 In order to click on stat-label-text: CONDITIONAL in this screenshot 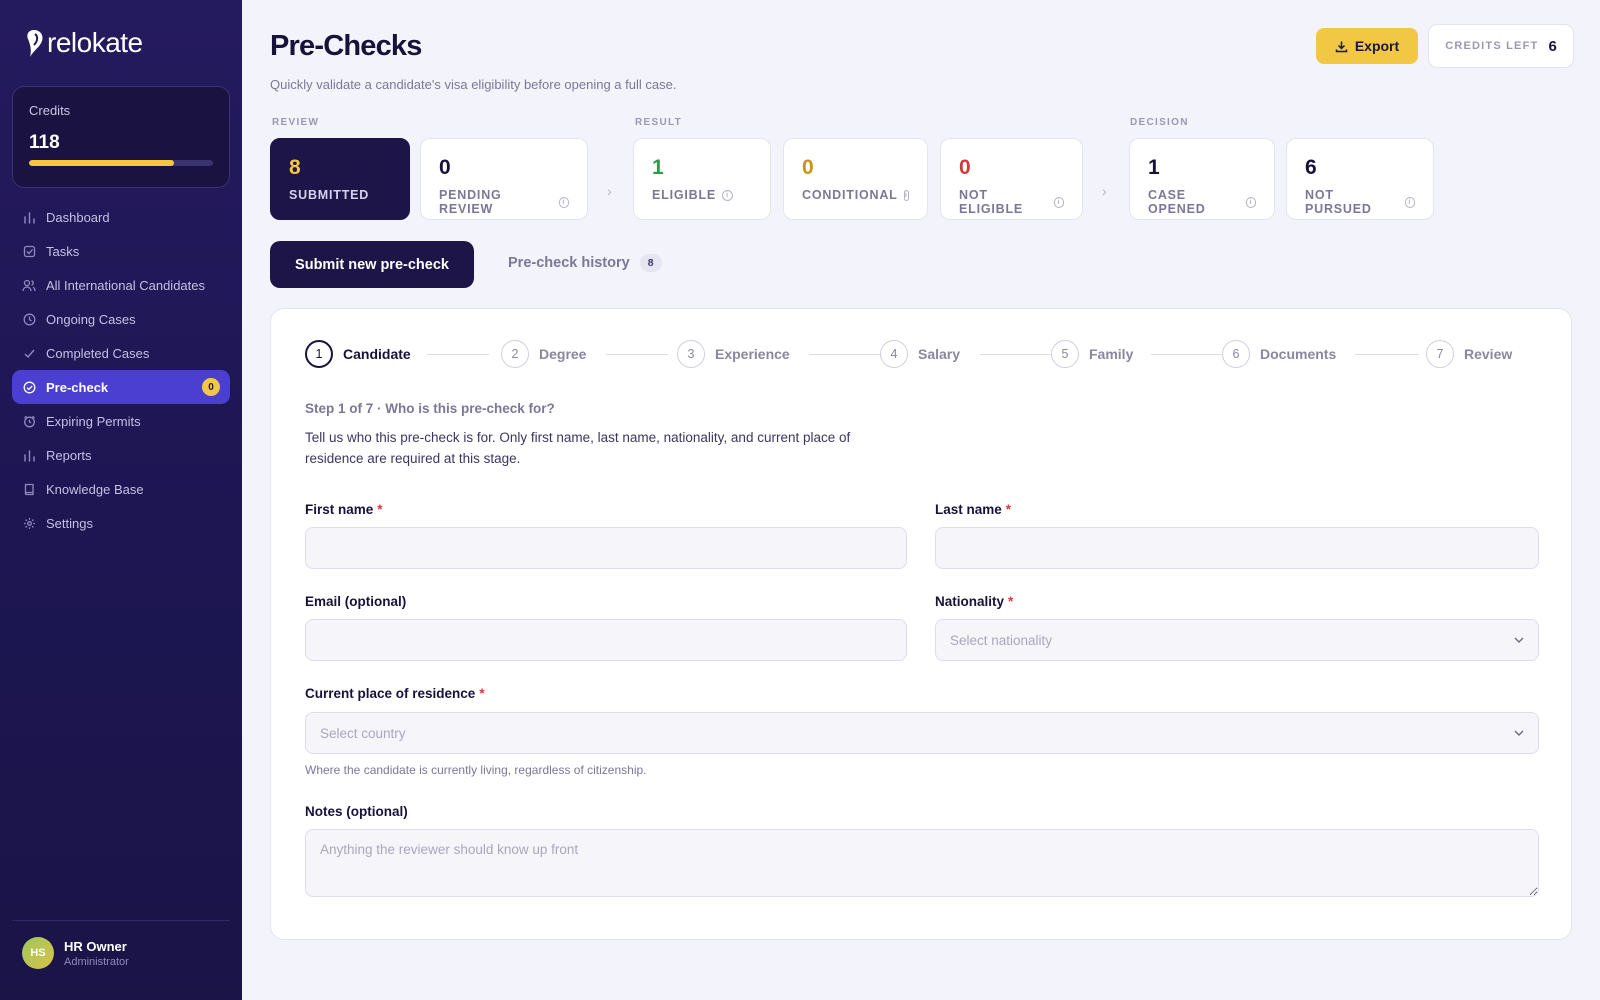, I will do `click(850, 195)`.